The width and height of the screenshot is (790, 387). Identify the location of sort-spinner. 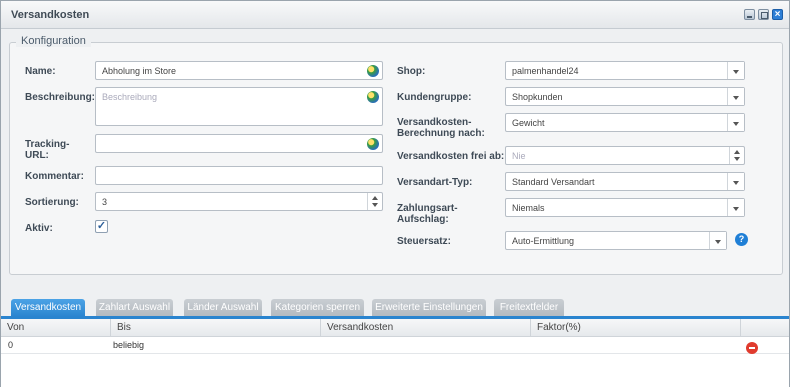
(374, 201).